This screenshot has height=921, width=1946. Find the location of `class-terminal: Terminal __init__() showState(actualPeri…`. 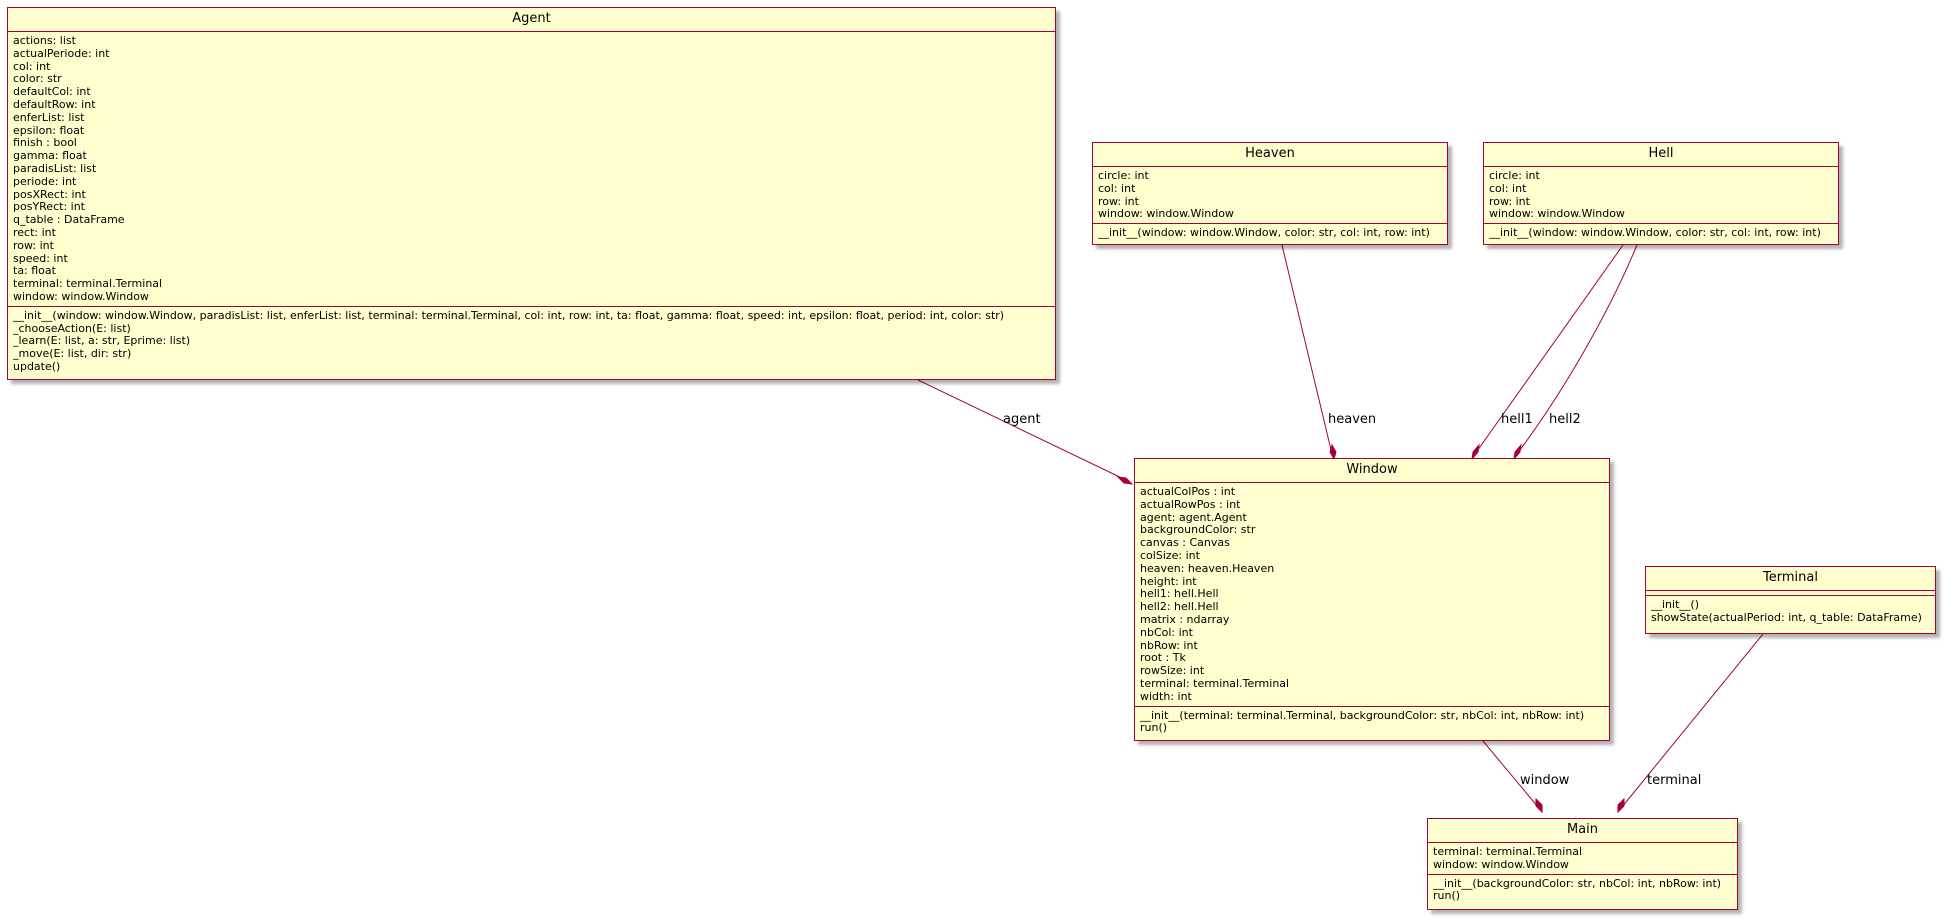

class-terminal: Terminal __init__() showState(actualPeri… is located at coordinates (1790, 600).